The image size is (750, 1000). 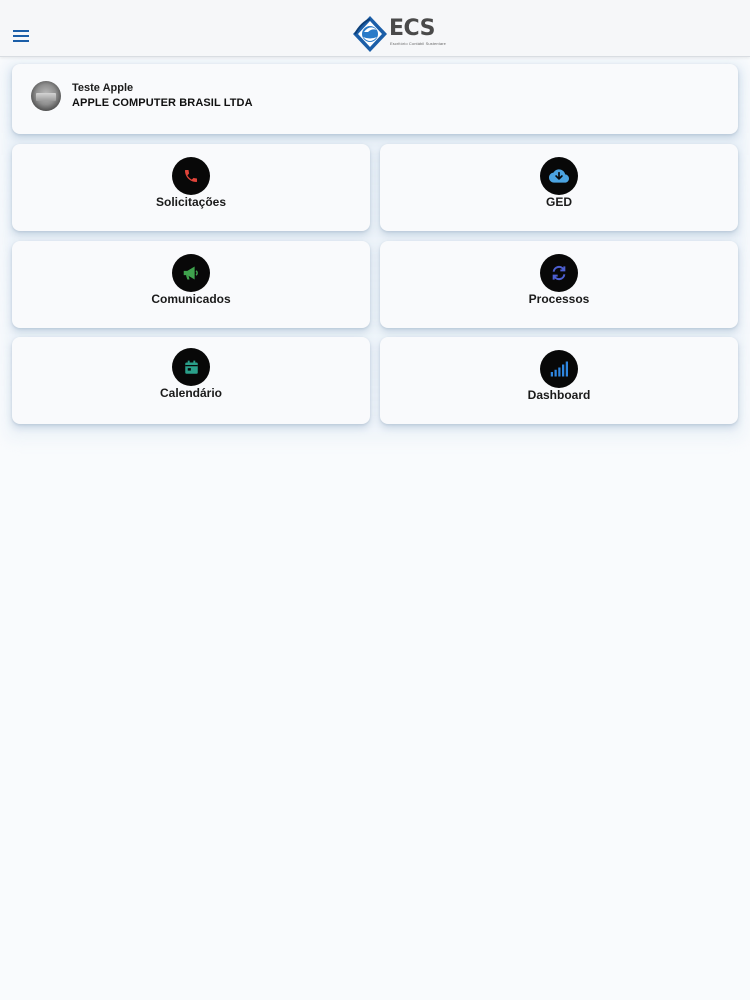 I want to click on ecs-logo: ECS Escritório Contábil Sustentare, so click(x=399, y=35).